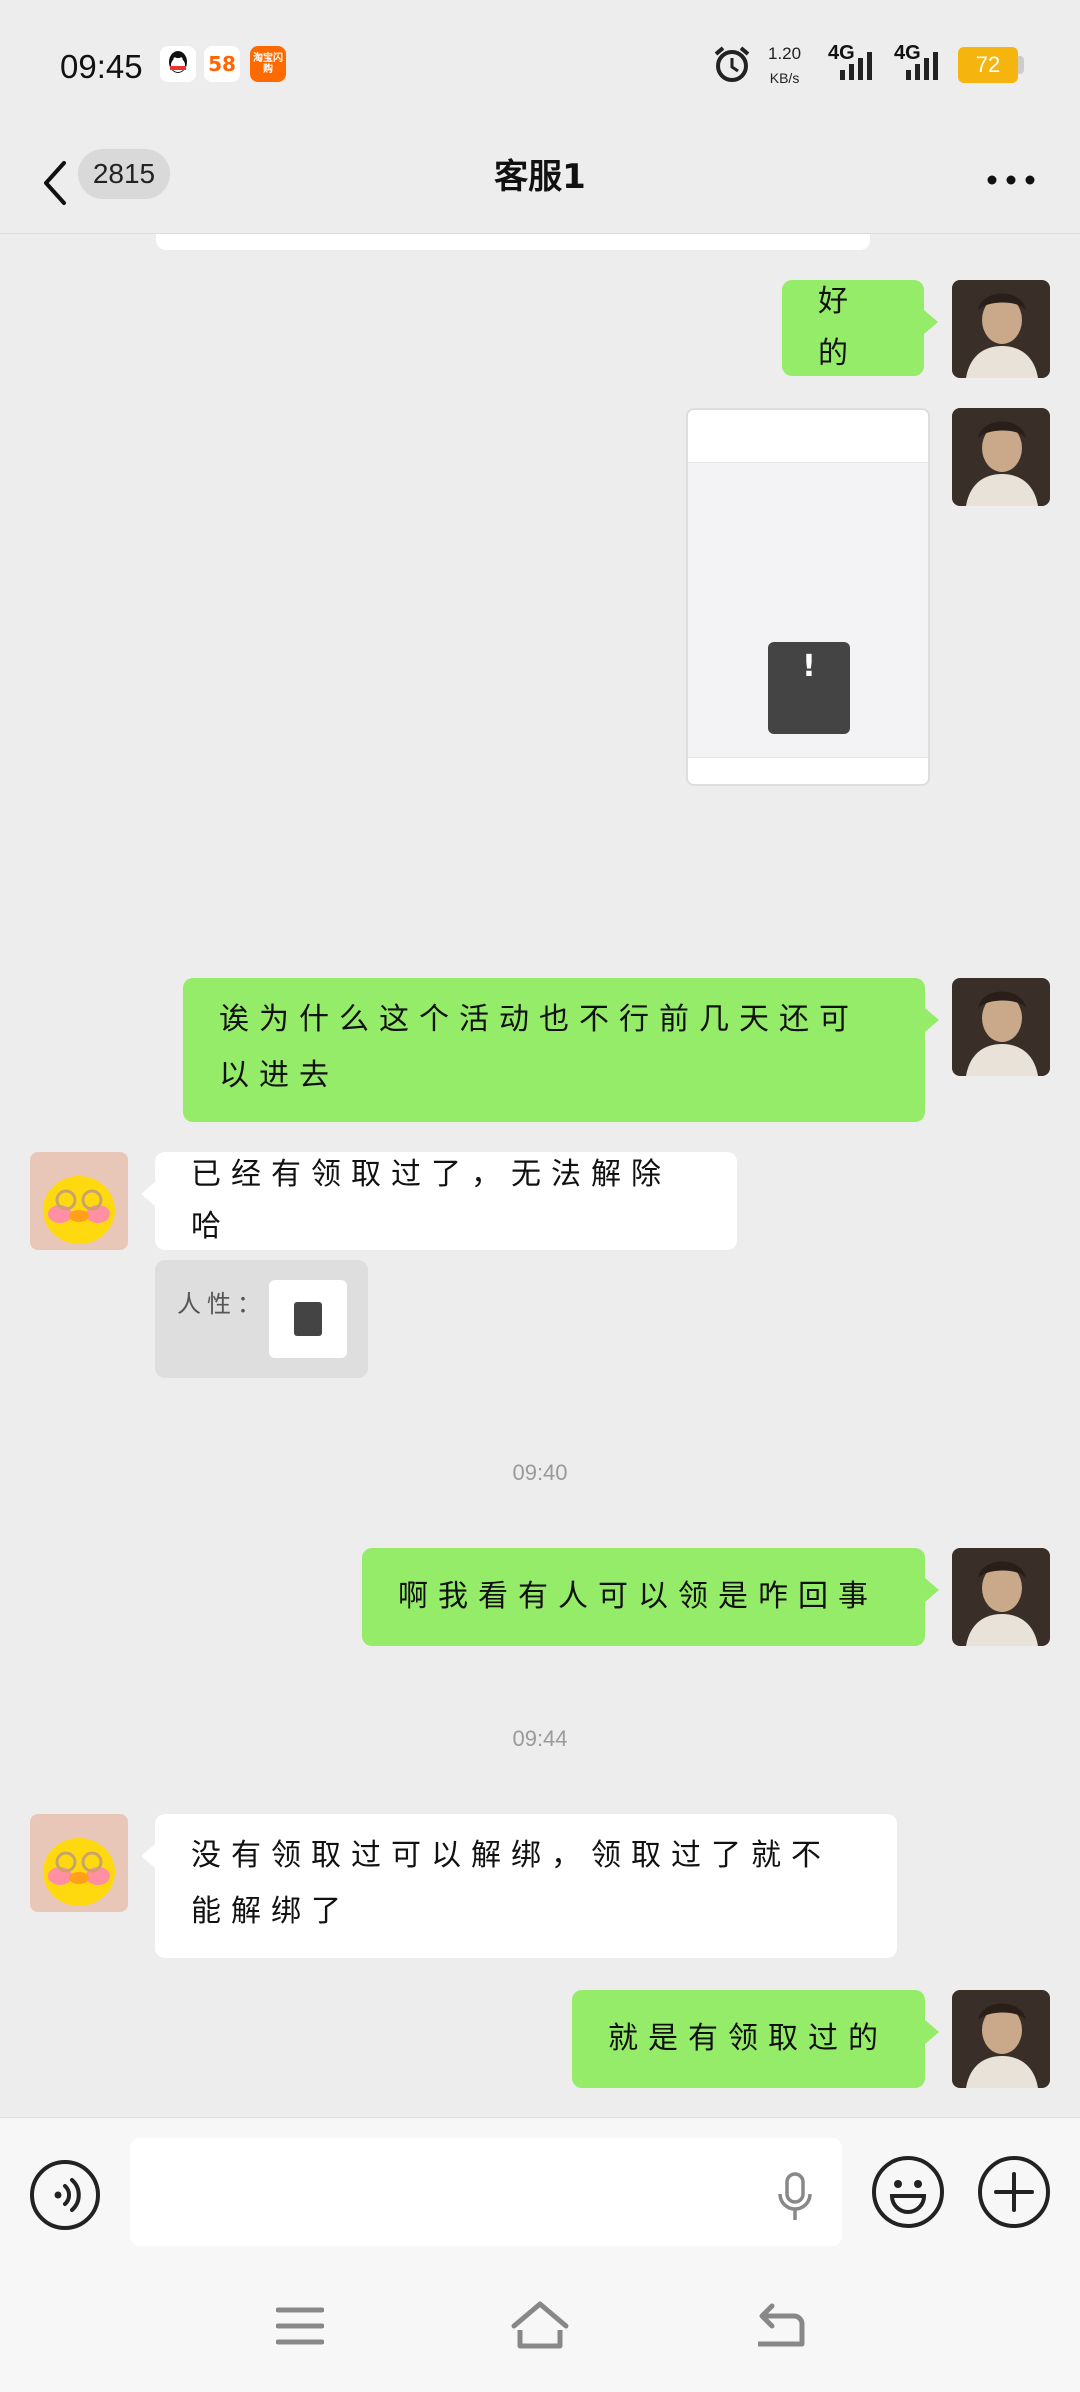 This screenshot has height=2392, width=1080. Describe the element at coordinates (780, 2328) in the screenshot. I see `back-nav-icon` at that location.